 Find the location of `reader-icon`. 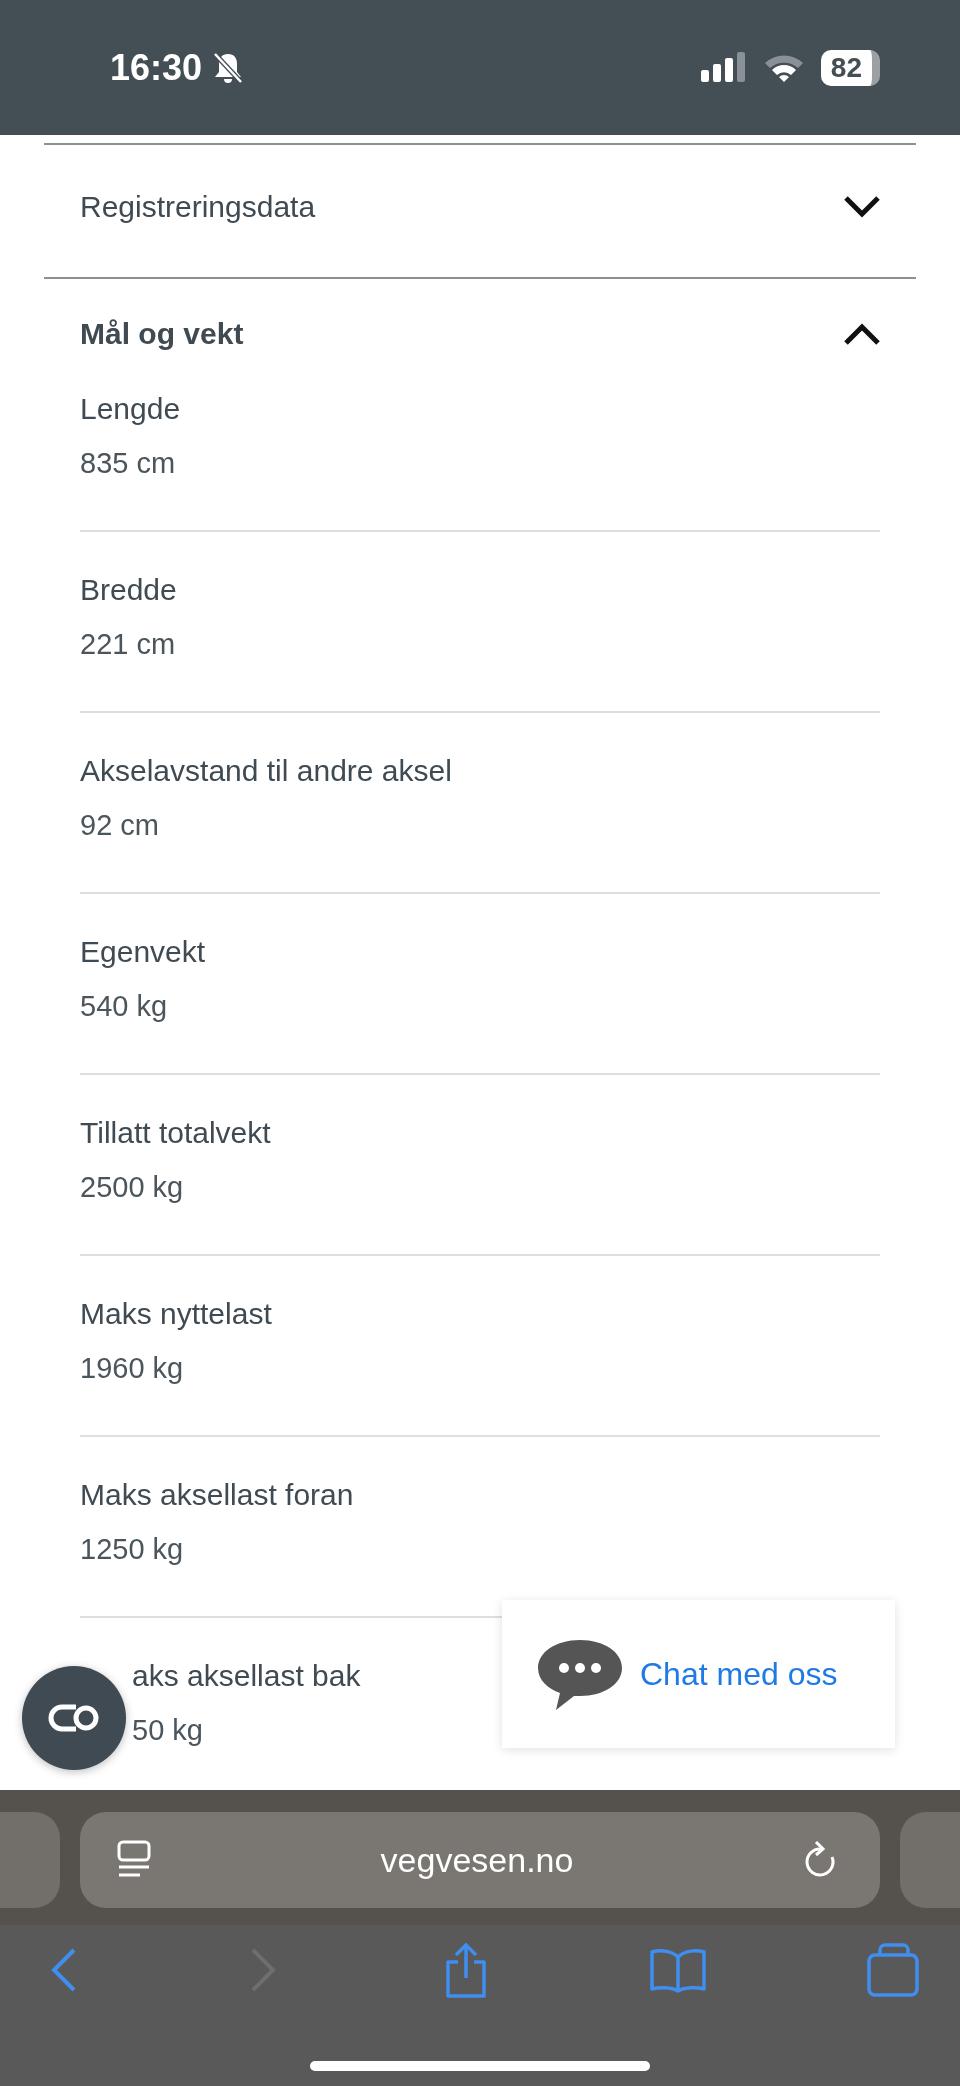

reader-icon is located at coordinates (134, 1860).